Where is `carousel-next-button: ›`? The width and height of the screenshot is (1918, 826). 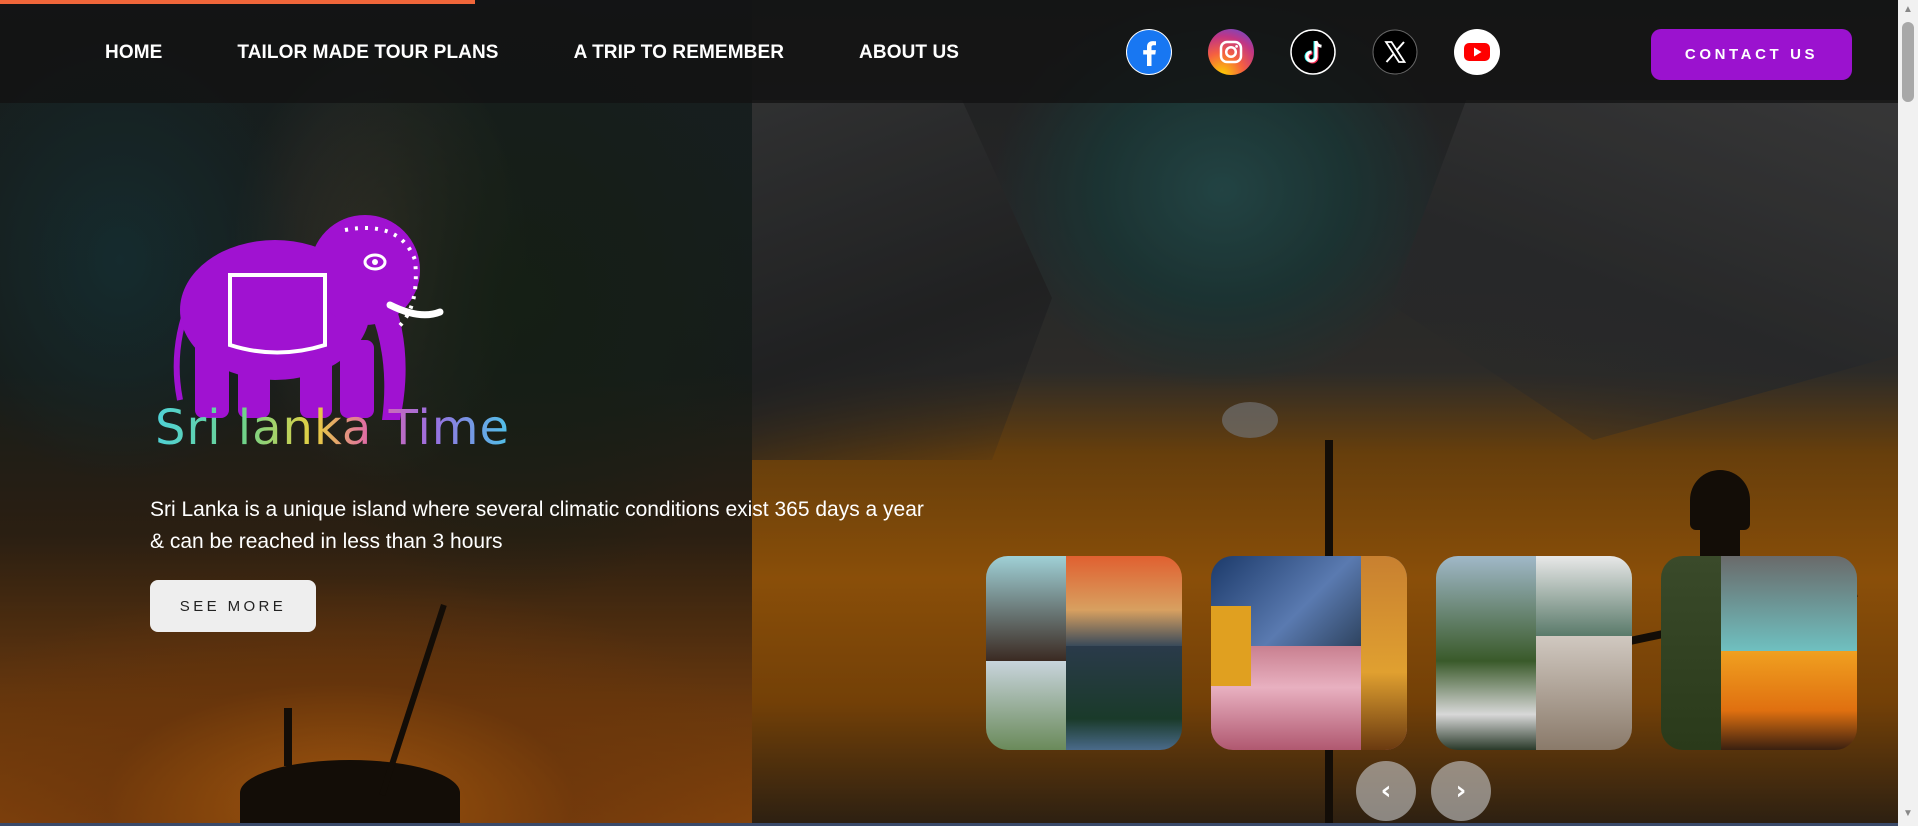 carousel-next-button: › is located at coordinates (1461, 791).